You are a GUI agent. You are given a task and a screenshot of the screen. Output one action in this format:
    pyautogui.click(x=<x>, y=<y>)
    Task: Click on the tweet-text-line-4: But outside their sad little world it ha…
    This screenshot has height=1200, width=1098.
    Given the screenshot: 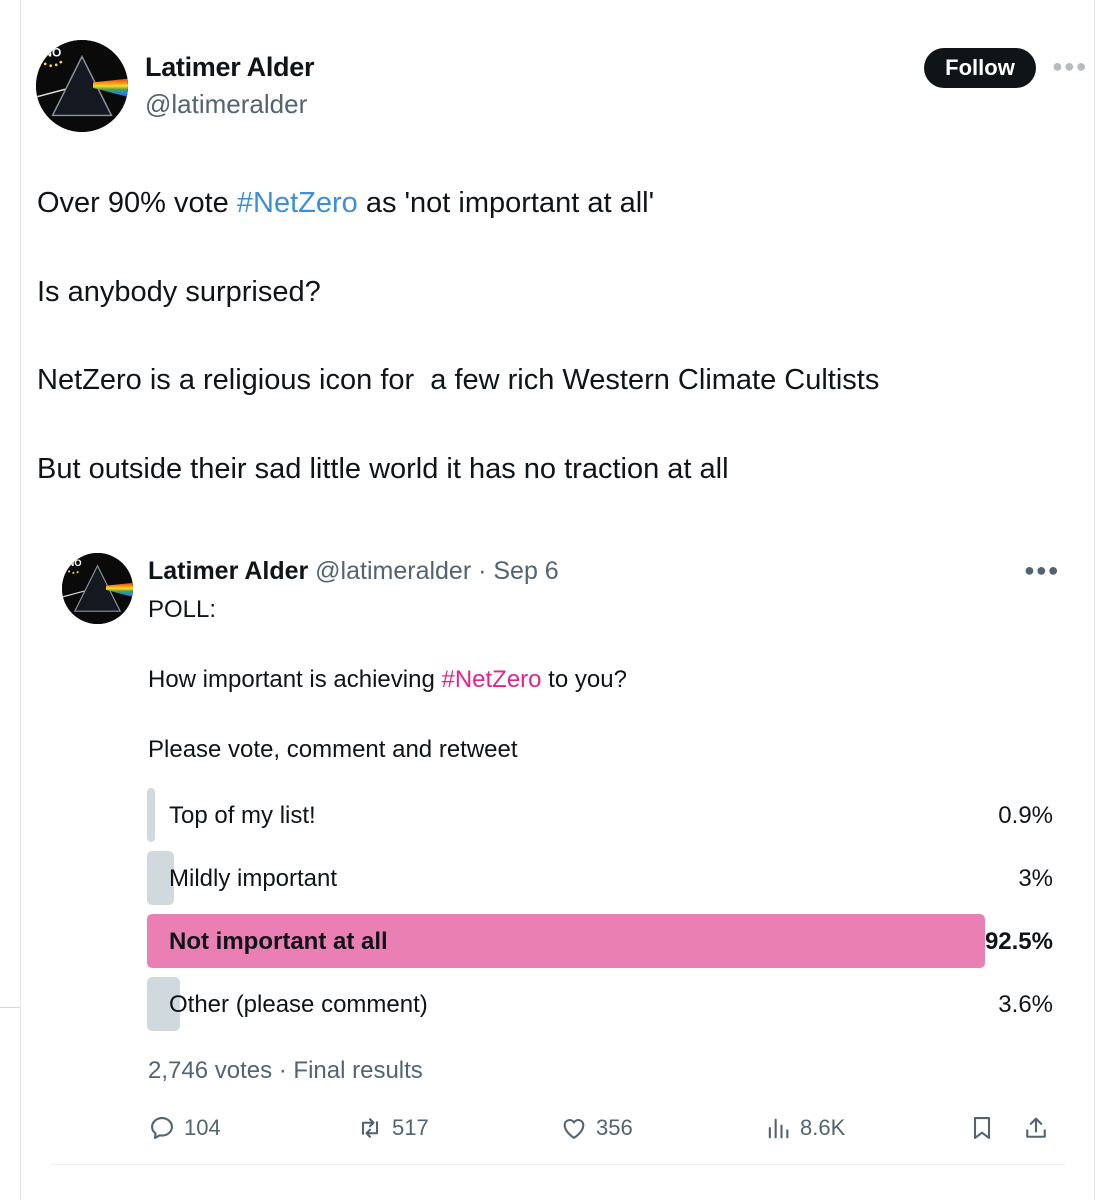 What is the action you would take?
    pyautogui.click(x=383, y=469)
    